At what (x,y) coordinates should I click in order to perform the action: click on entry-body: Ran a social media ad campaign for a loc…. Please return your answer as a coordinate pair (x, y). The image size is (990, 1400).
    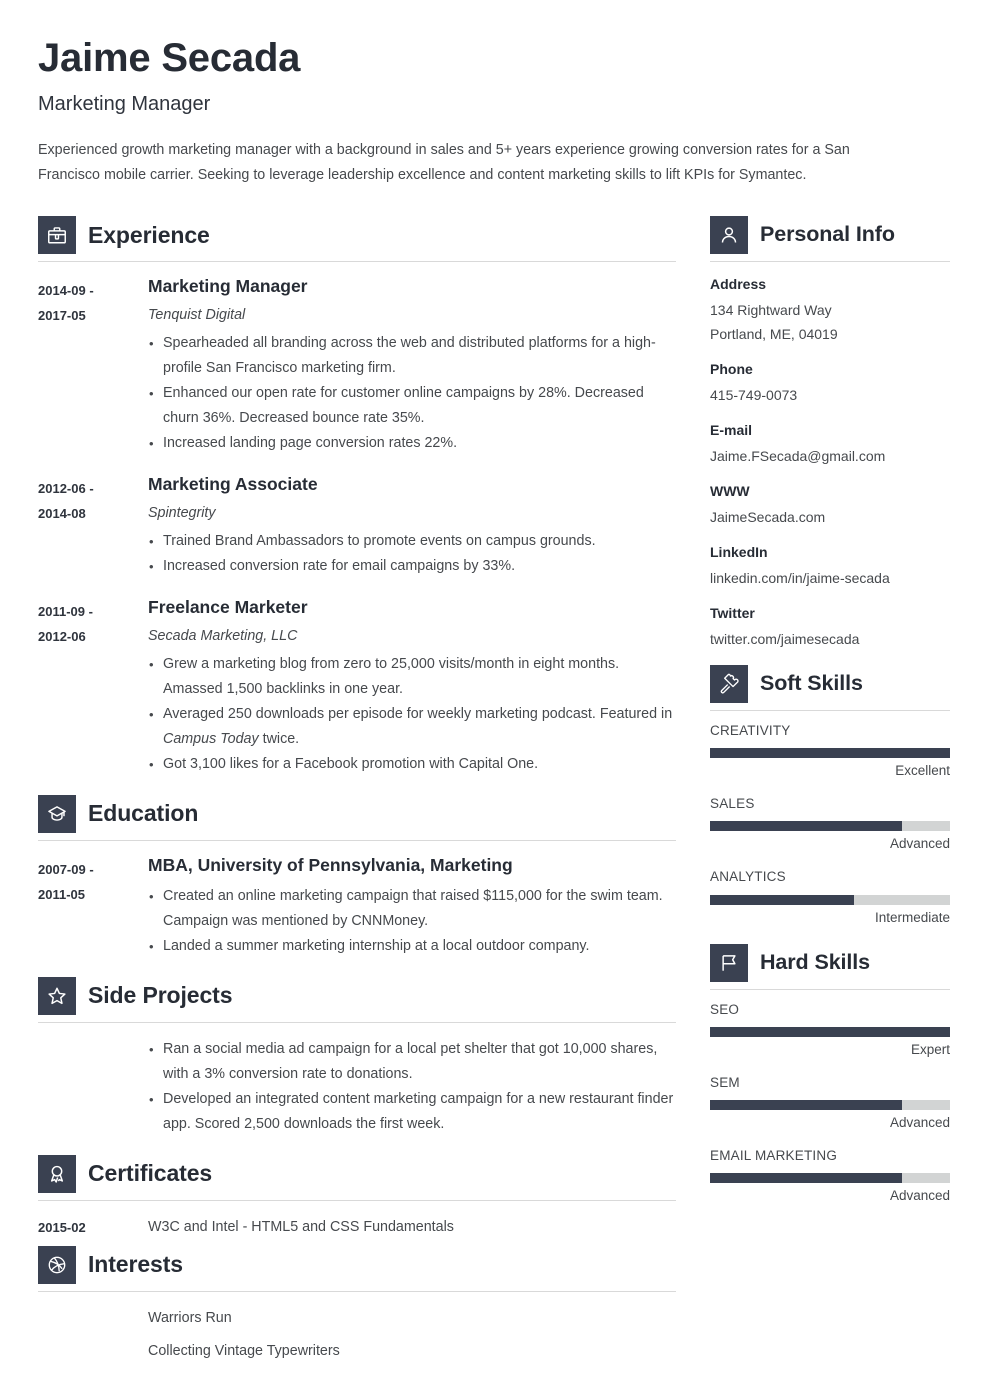
    Looking at the image, I should click on (412, 1087).